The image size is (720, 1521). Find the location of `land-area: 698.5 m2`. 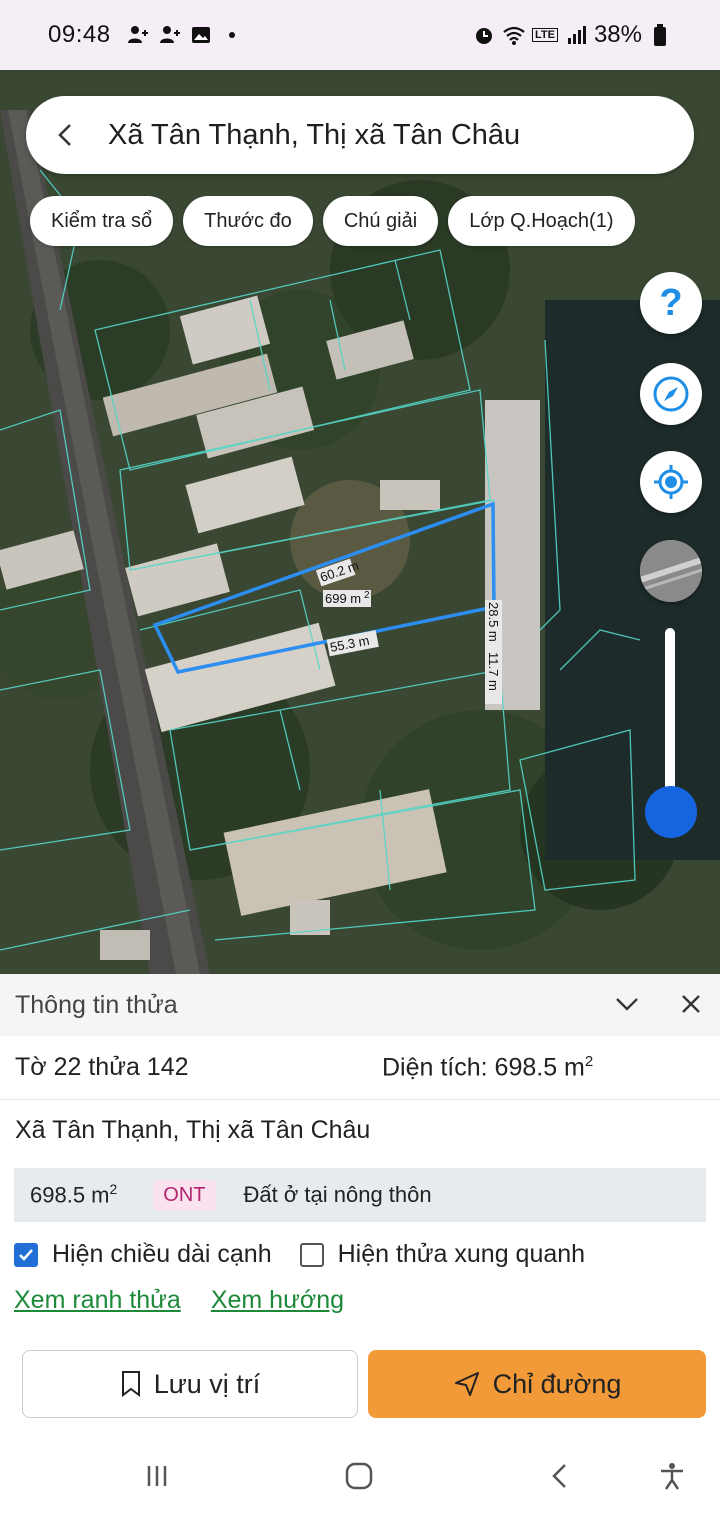

land-area: 698.5 m2 is located at coordinates (74, 1194).